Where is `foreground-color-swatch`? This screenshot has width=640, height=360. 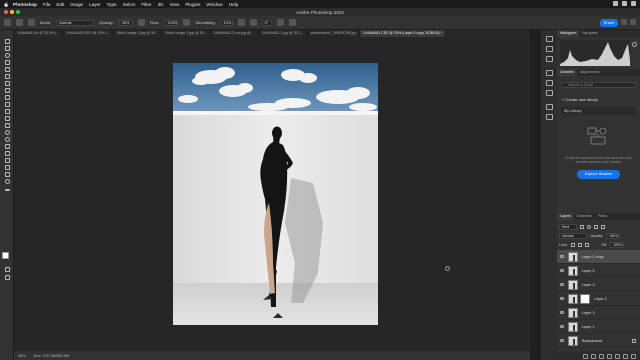 foreground-color-swatch is located at coordinates (5, 255).